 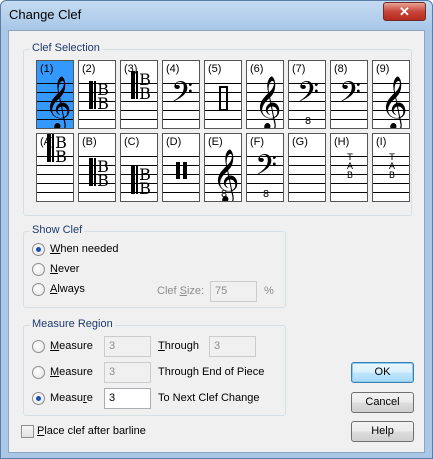 I want to click on clef-option-f: 𝄢 8 (F), so click(x=265, y=167).